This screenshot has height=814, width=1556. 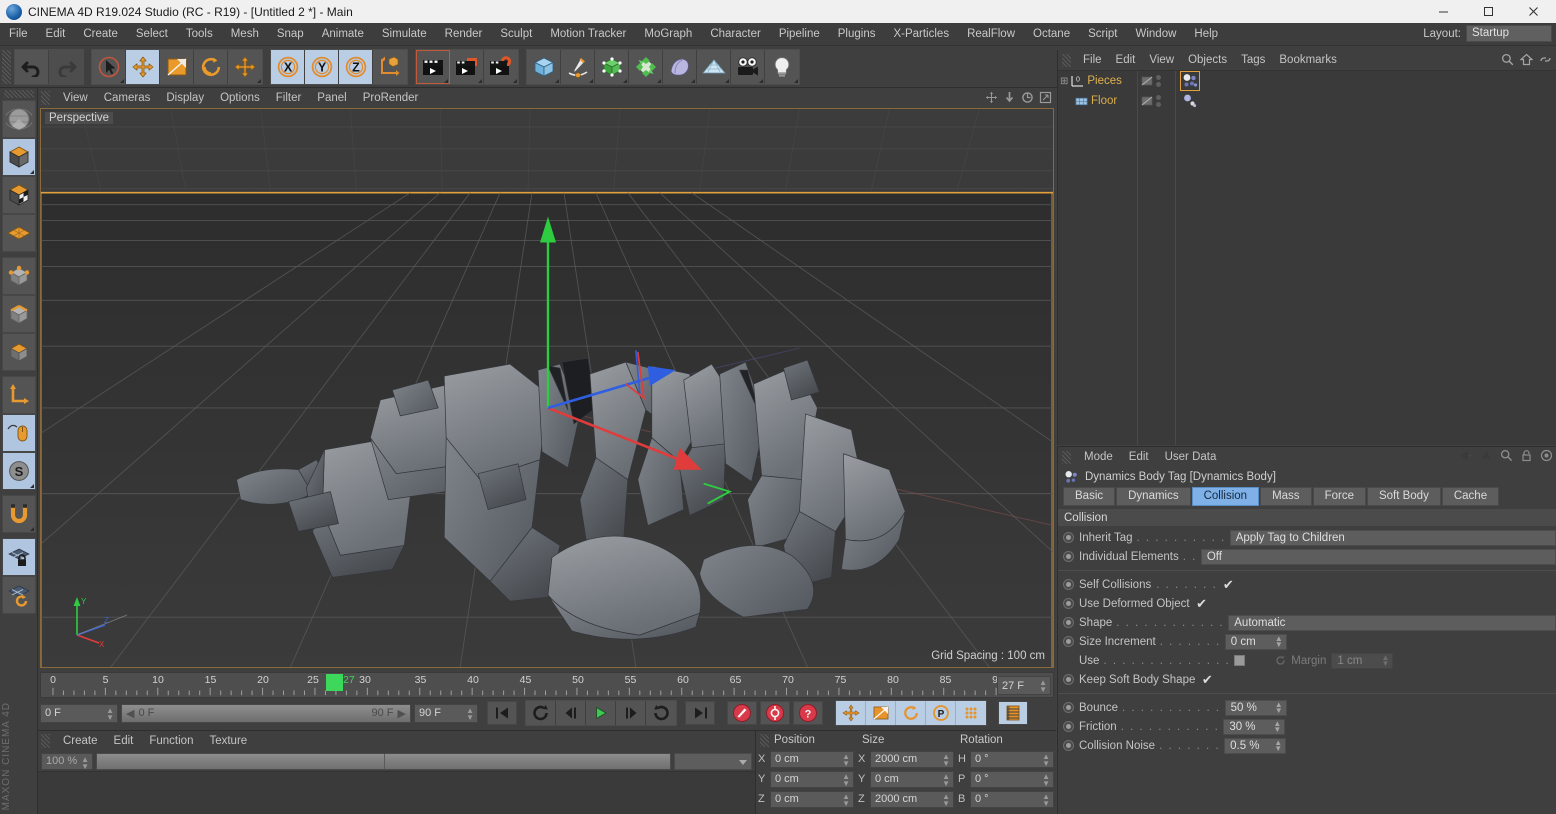 I want to click on world-coordinates-button, so click(x=390, y=66).